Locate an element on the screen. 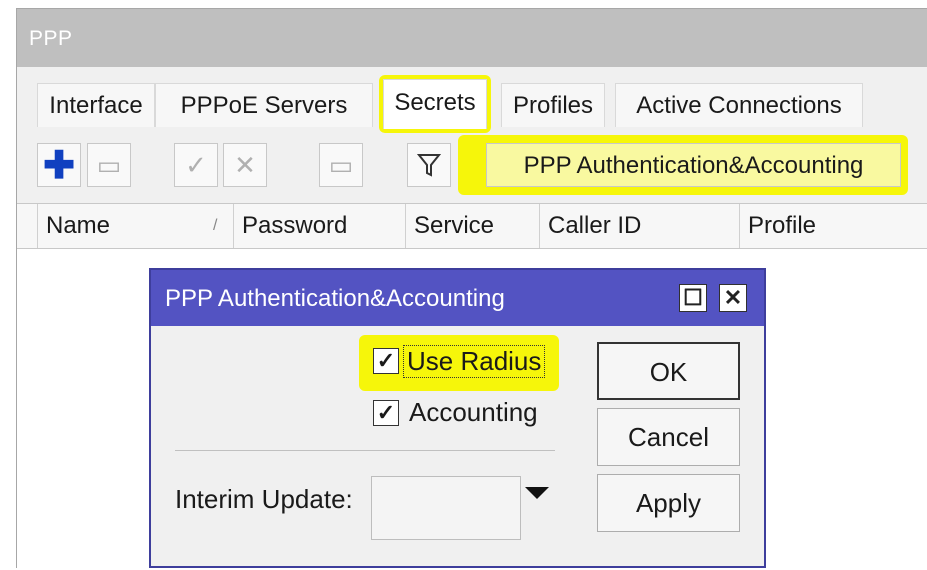 This screenshot has width=927, height=570. column-header-caller-id: Caller ID is located at coordinates (639, 226).